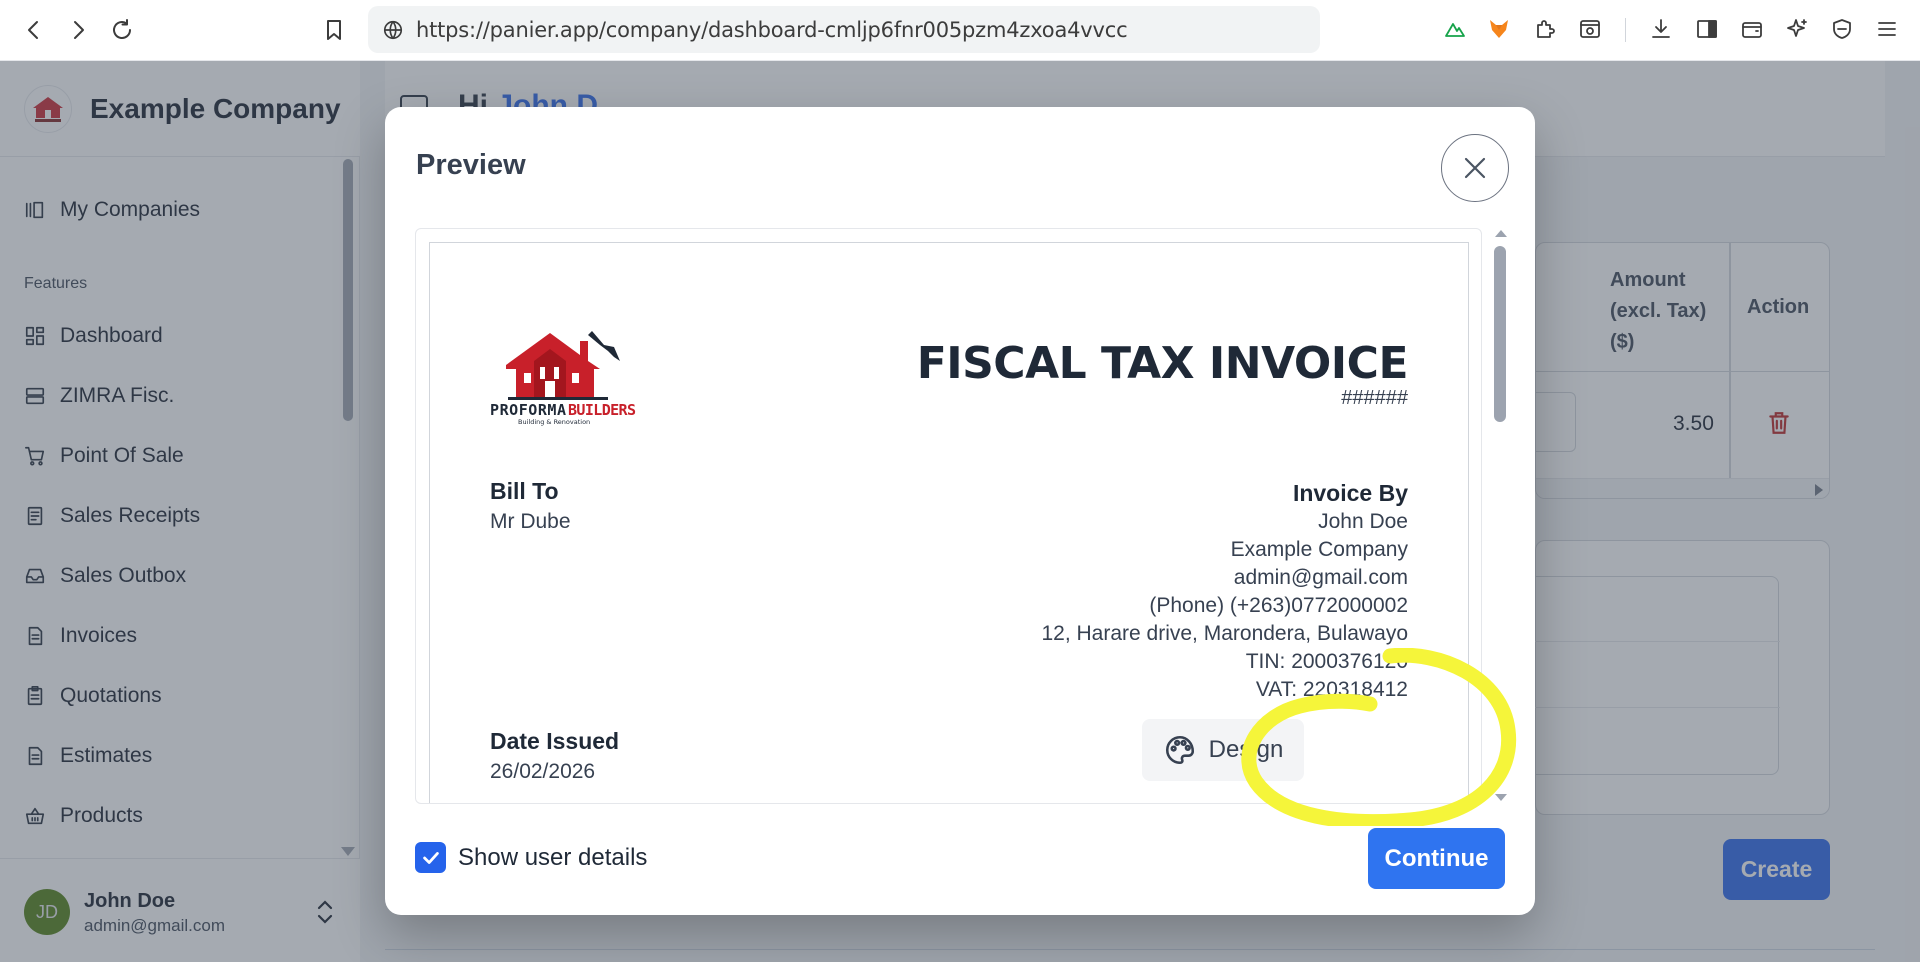  I want to click on menu-button, so click(1887, 29).